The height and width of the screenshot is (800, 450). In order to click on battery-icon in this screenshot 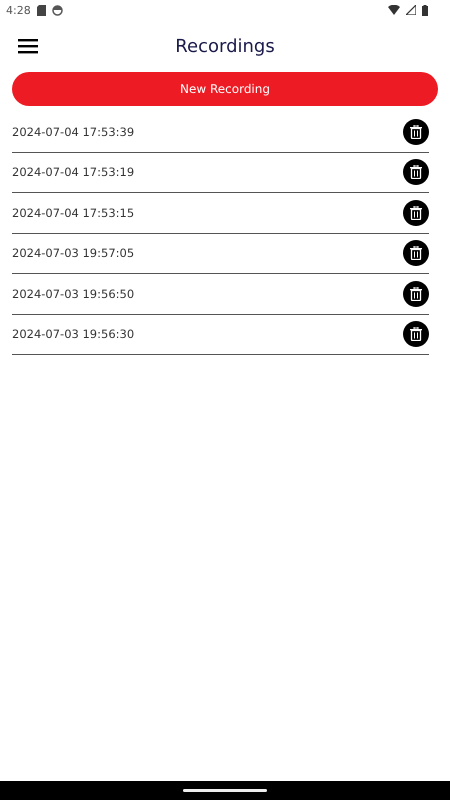, I will do `click(425, 10)`.